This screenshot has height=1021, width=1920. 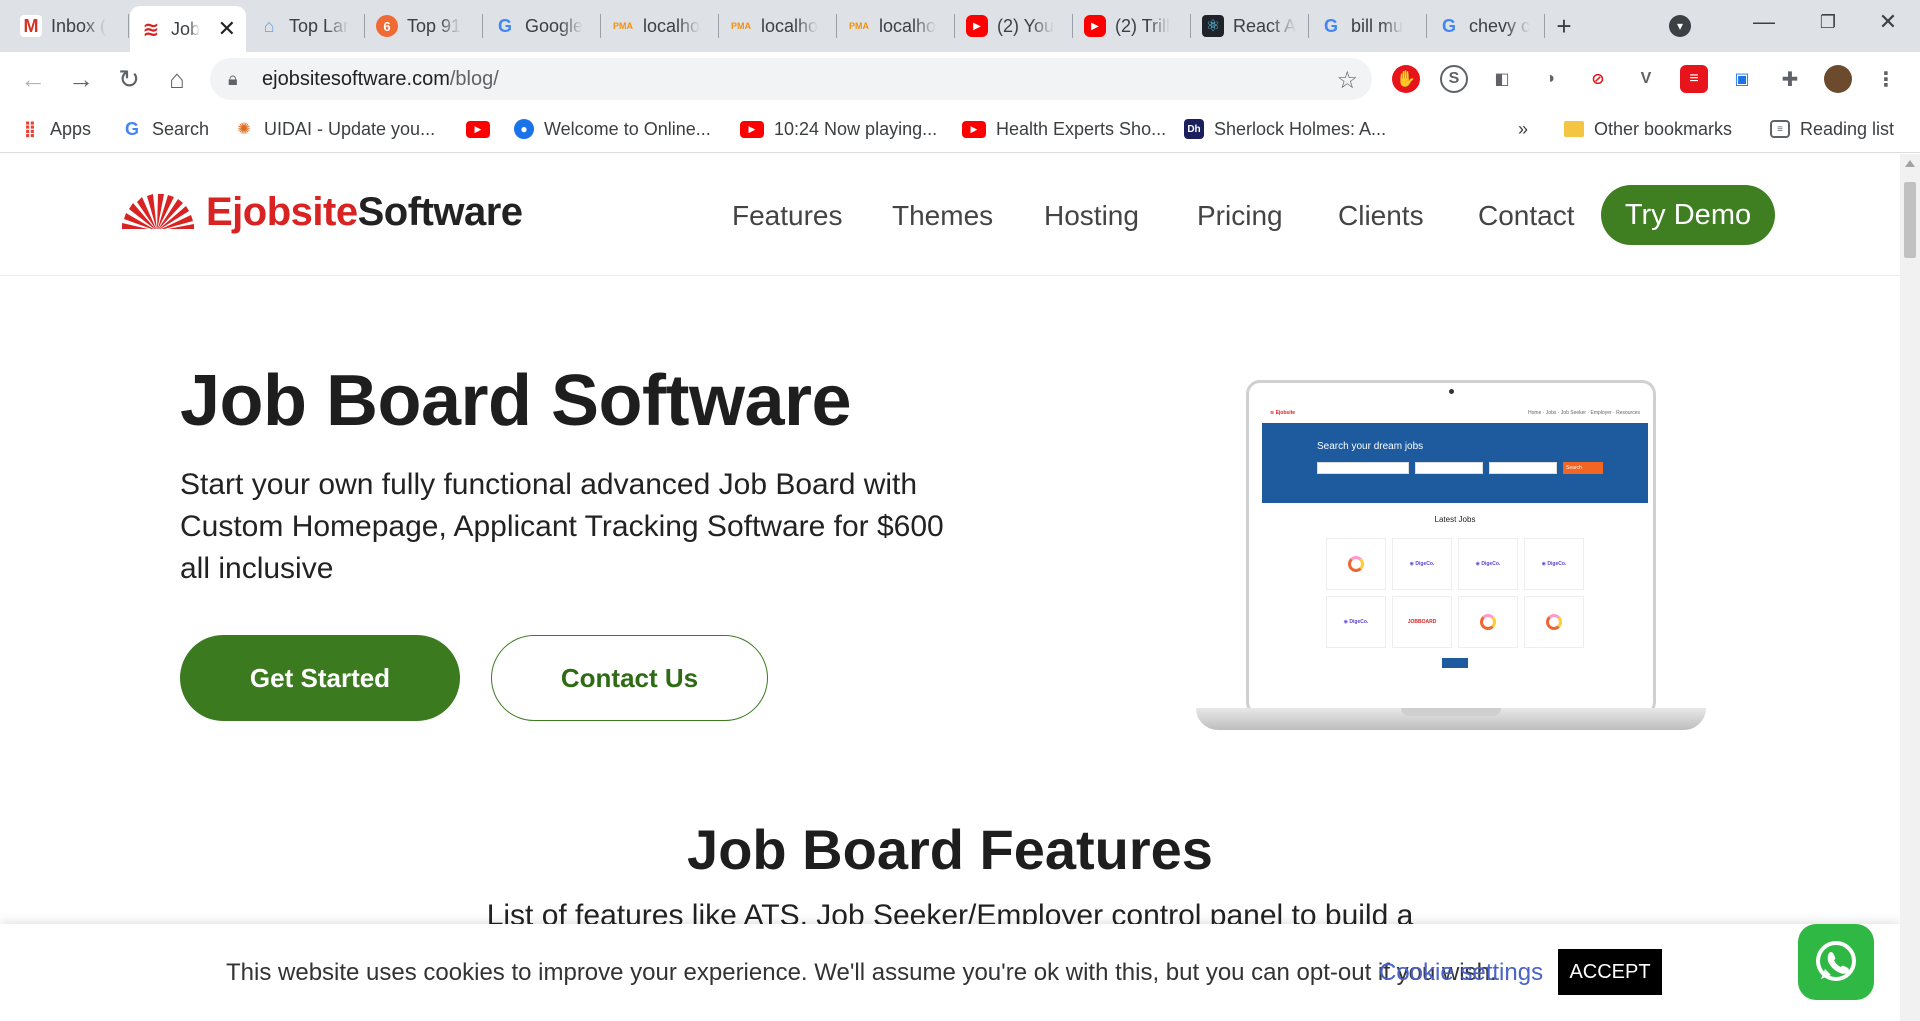 What do you see at coordinates (1663, 128) in the screenshot?
I see `bookmark-label: Other bookmarks` at bounding box center [1663, 128].